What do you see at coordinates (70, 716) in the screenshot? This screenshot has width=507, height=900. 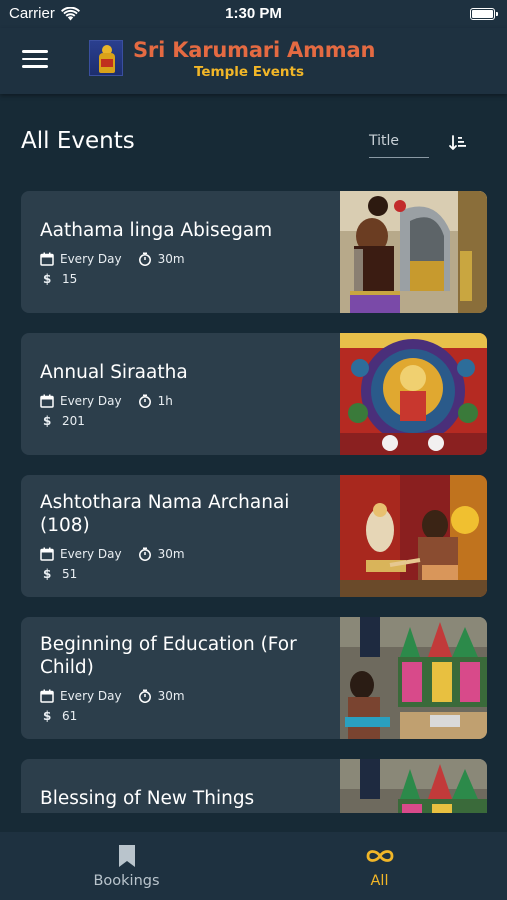 I see `event-price: 61` at bounding box center [70, 716].